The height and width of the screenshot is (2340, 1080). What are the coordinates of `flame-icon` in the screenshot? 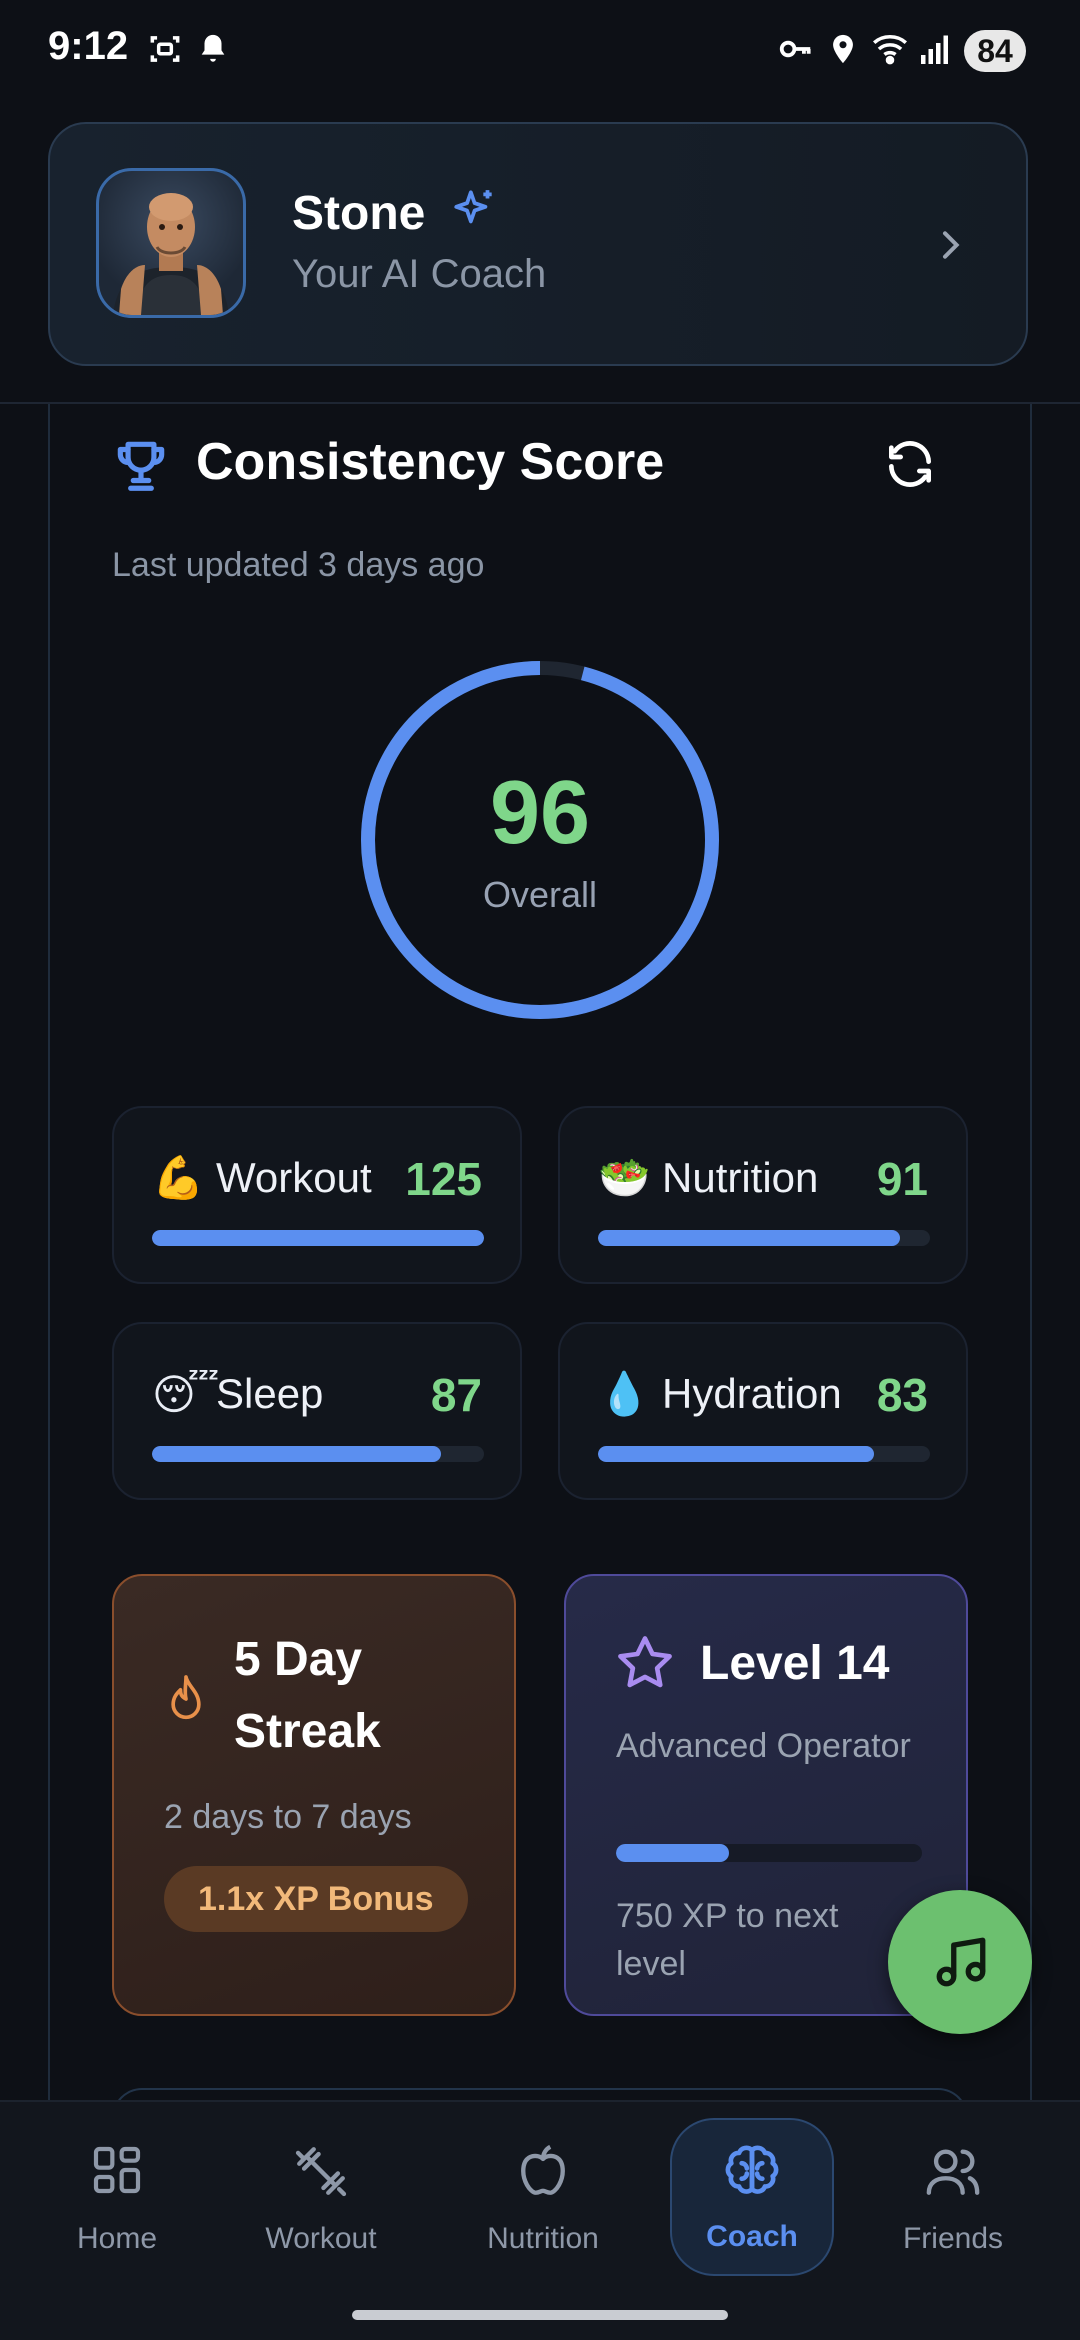 It's located at (186, 1701).